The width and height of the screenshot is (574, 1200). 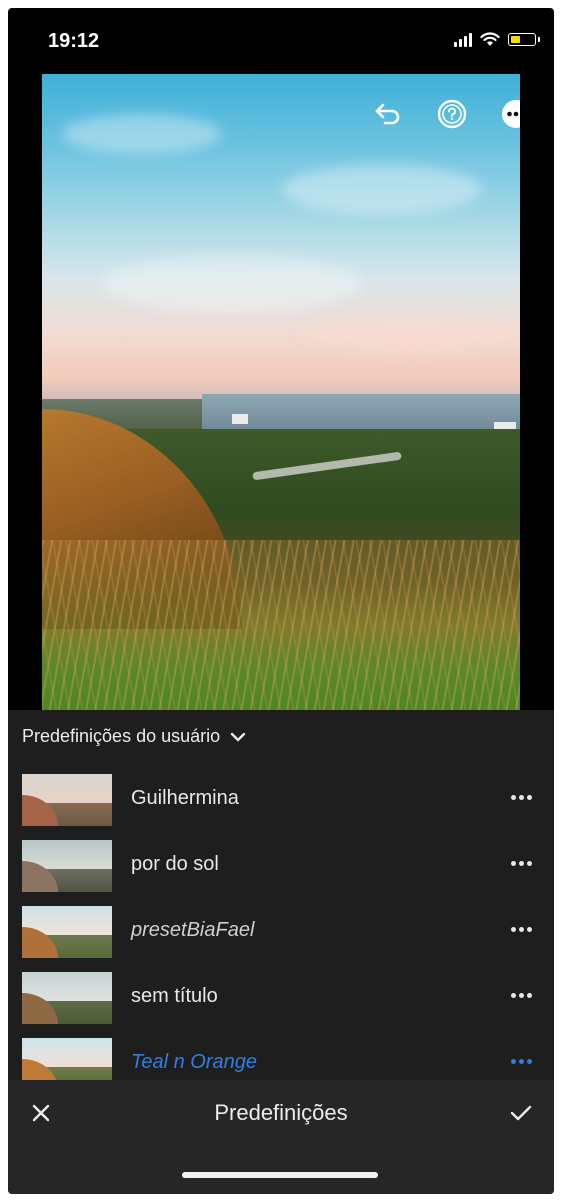 I want to click on battery-icon, so click(x=524, y=39).